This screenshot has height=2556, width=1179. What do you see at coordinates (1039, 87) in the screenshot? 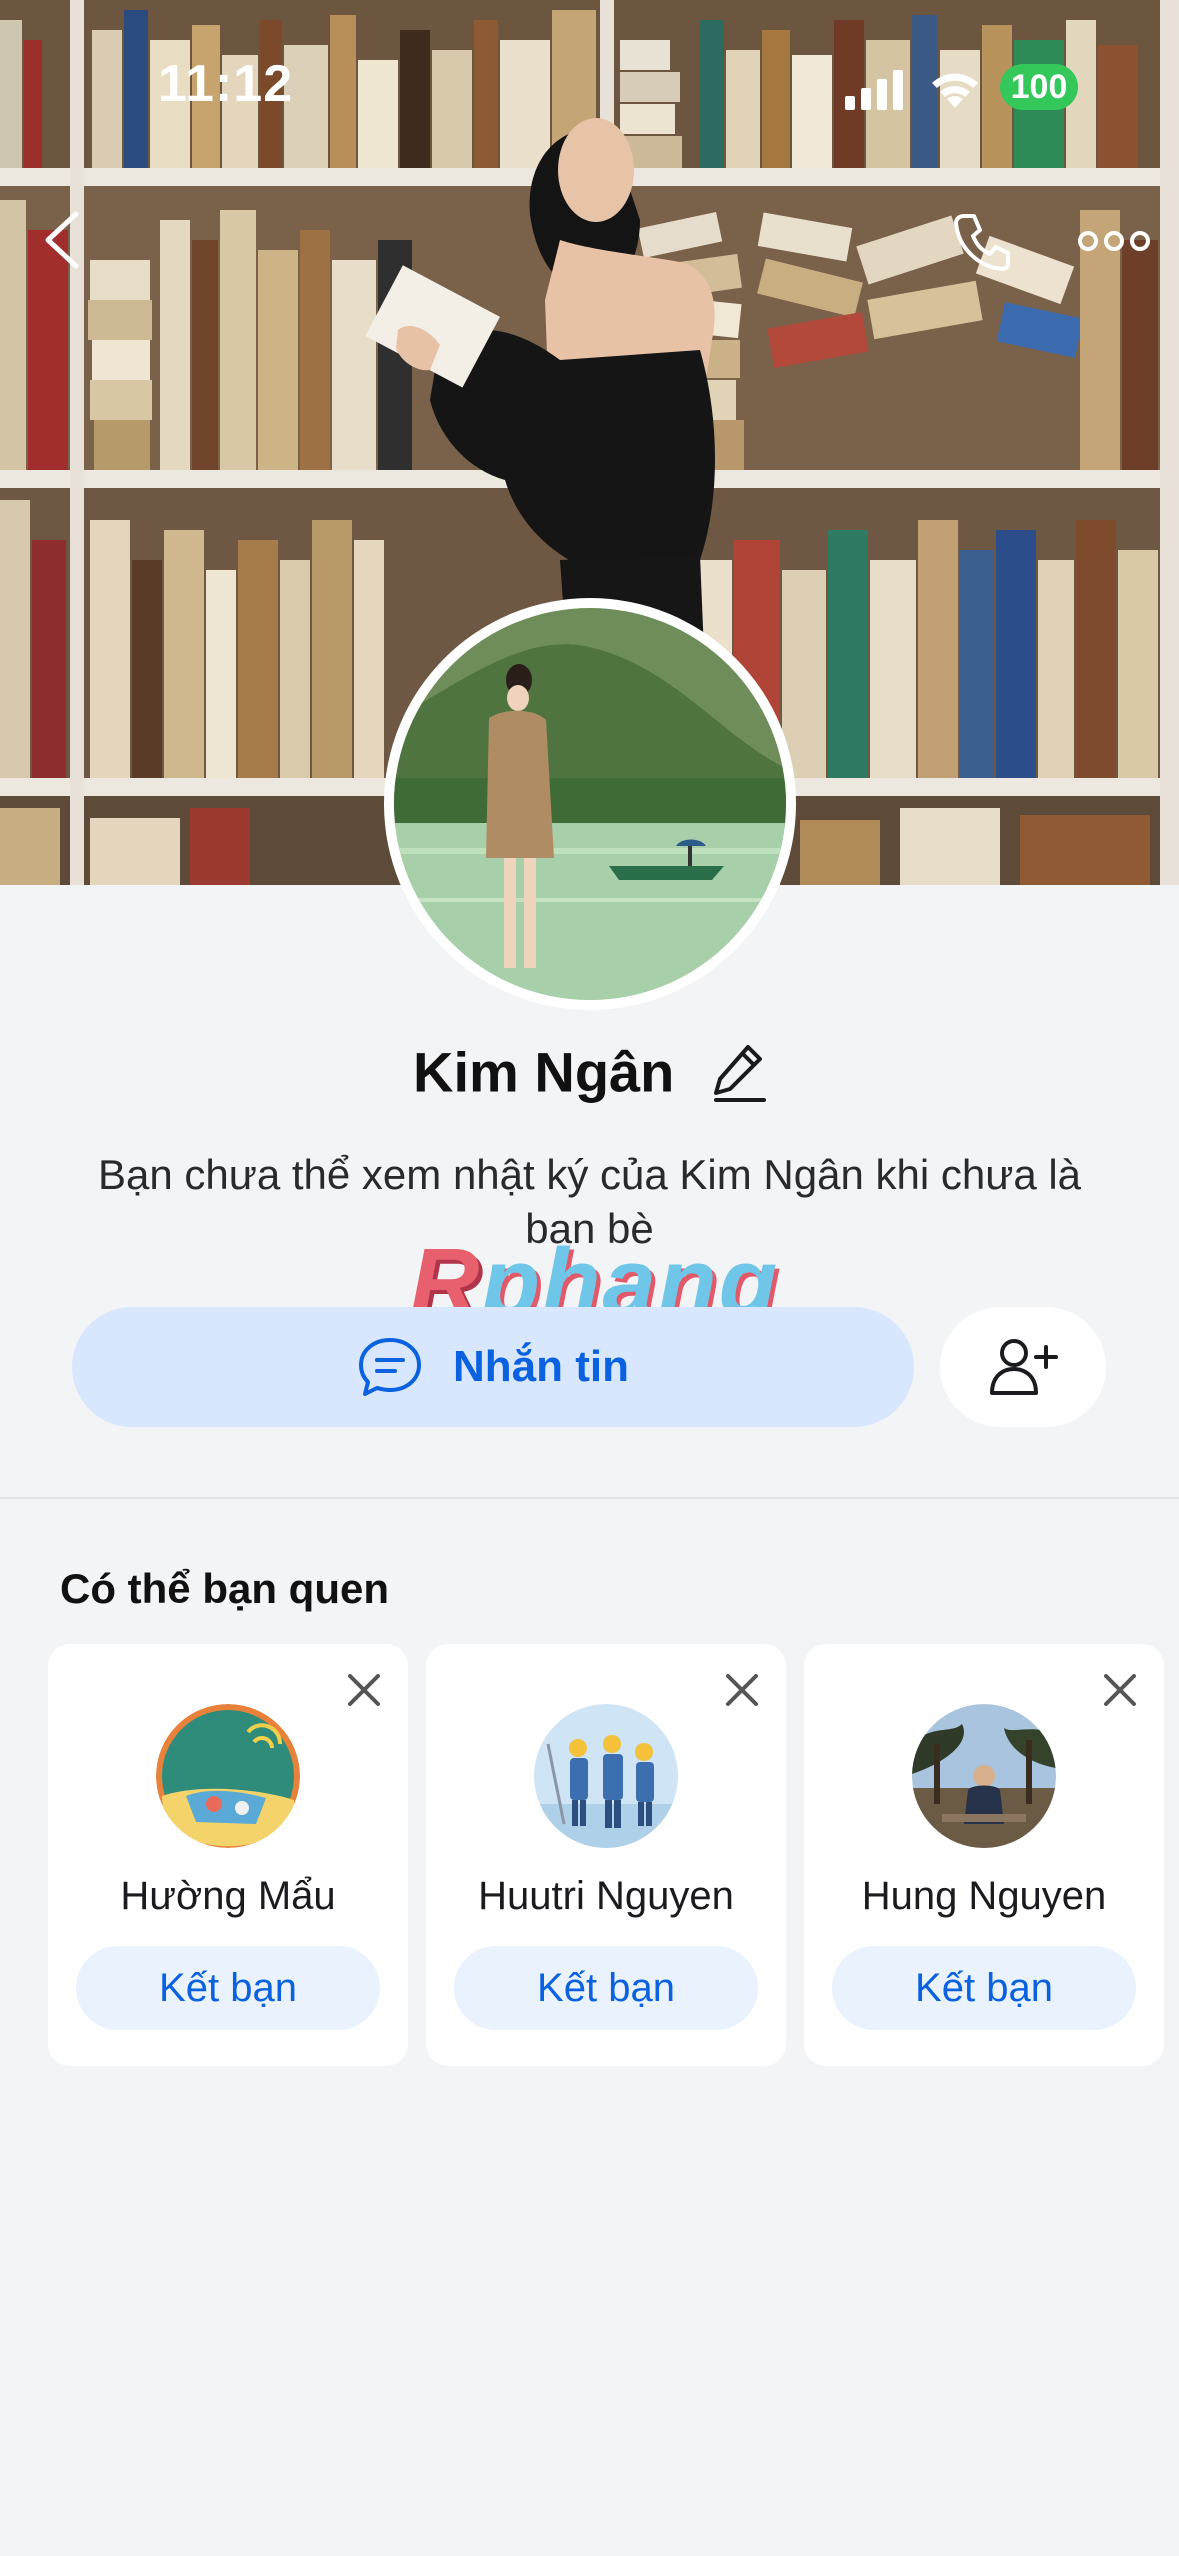
I see `battery-indicator: 100` at bounding box center [1039, 87].